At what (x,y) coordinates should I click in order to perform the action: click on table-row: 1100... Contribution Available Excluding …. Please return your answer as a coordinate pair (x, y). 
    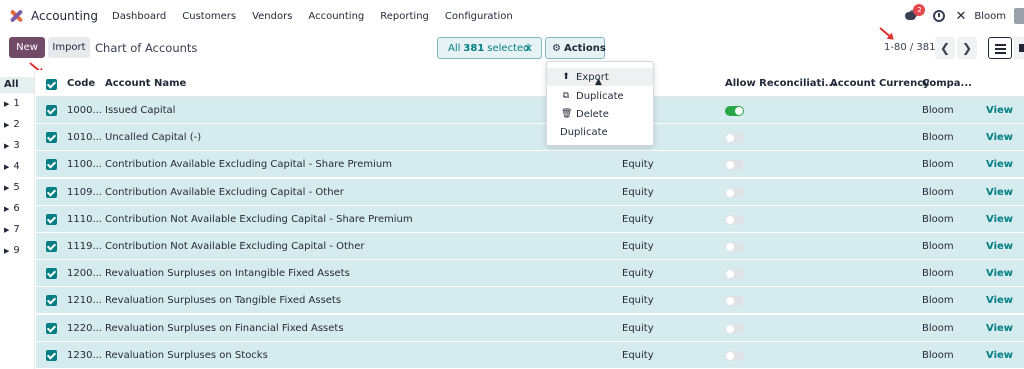
    Looking at the image, I should click on (530, 165).